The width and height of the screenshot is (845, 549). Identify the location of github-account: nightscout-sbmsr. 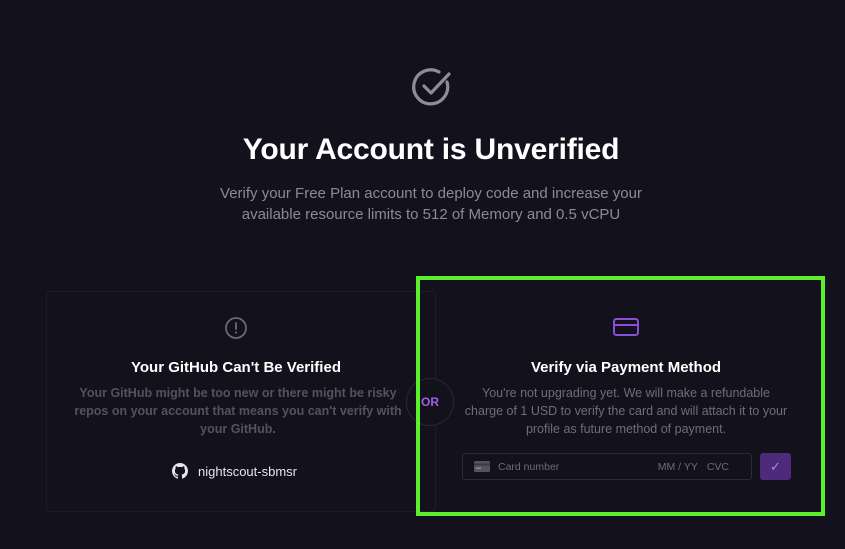
(234, 471).